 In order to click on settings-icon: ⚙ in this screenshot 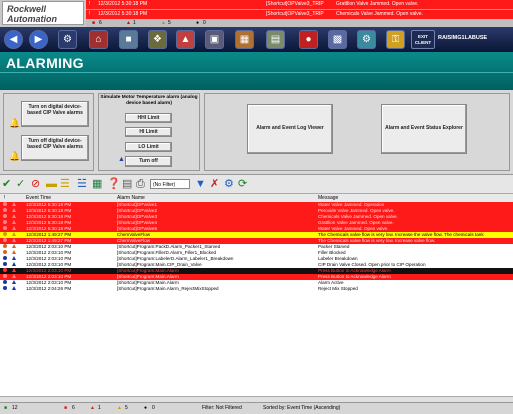, I will do `click(229, 184)`.